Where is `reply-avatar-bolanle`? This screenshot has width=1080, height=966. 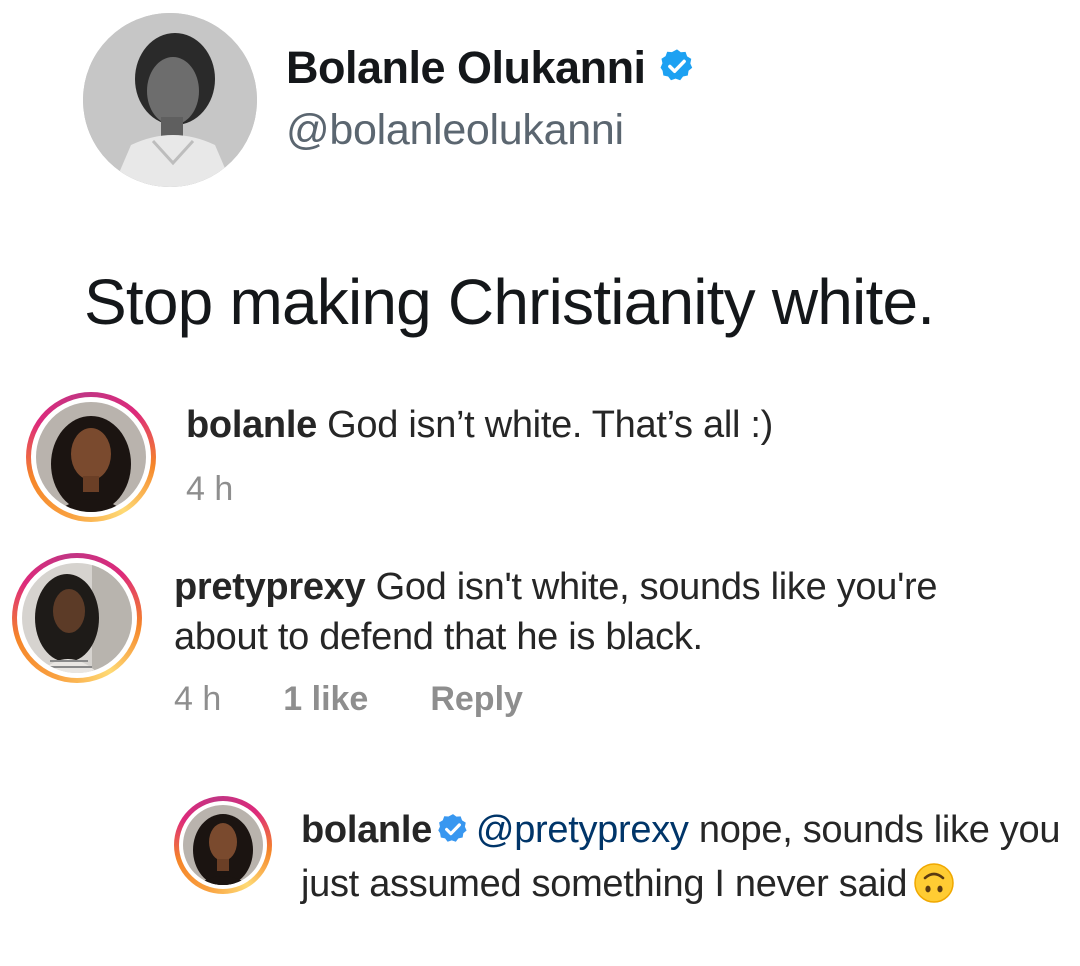
reply-avatar-bolanle is located at coordinates (223, 845).